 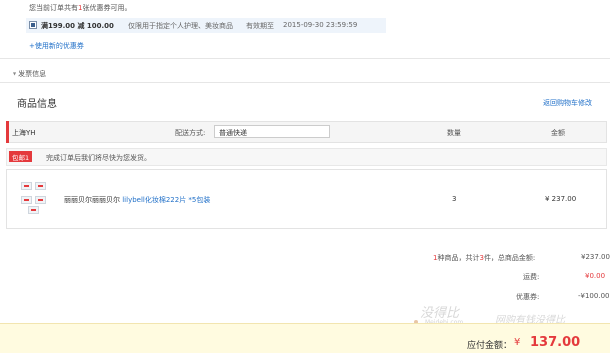 I want to click on shipping-method-label: 配送方式:, so click(x=190, y=133).